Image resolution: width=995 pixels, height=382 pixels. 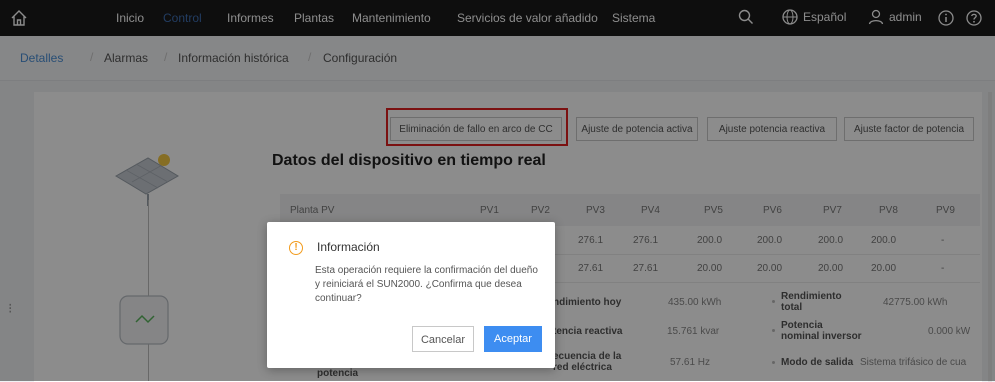 I want to click on accept-button: Aceptar, so click(x=513, y=339).